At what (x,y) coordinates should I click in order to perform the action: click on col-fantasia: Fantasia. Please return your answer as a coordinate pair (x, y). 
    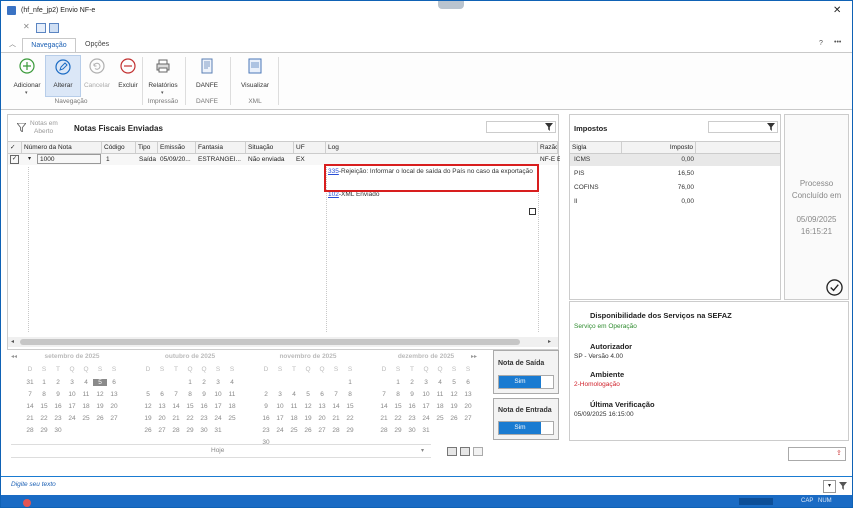
    Looking at the image, I should click on (221, 147).